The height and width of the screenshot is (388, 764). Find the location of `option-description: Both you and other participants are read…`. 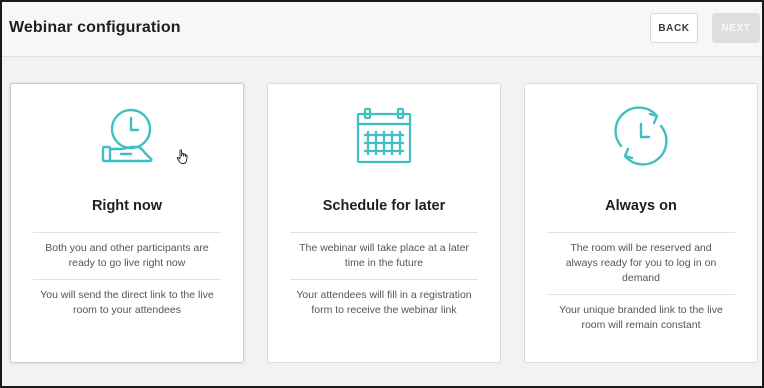

option-description: Both you and other participants are read… is located at coordinates (127, 255).